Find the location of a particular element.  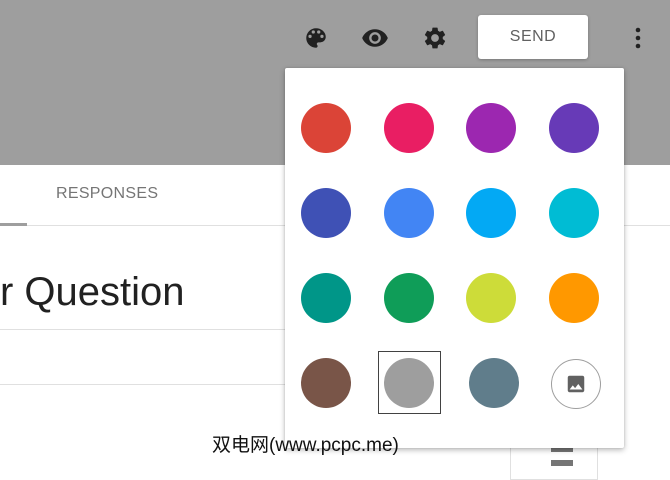

swatch-pink is located at coordinates (409, 128).